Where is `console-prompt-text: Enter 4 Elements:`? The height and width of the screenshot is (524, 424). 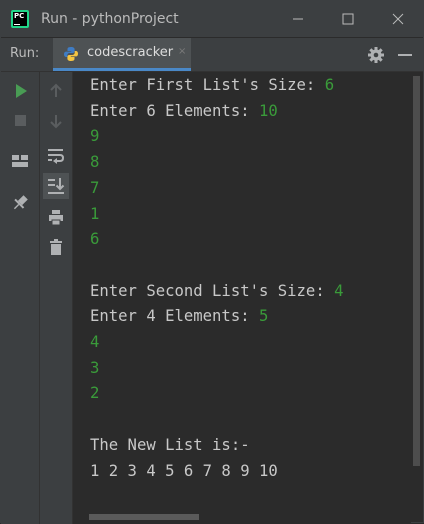
console-prompt-text: Enter 4 Elements: is located at coordinates (174, 316).